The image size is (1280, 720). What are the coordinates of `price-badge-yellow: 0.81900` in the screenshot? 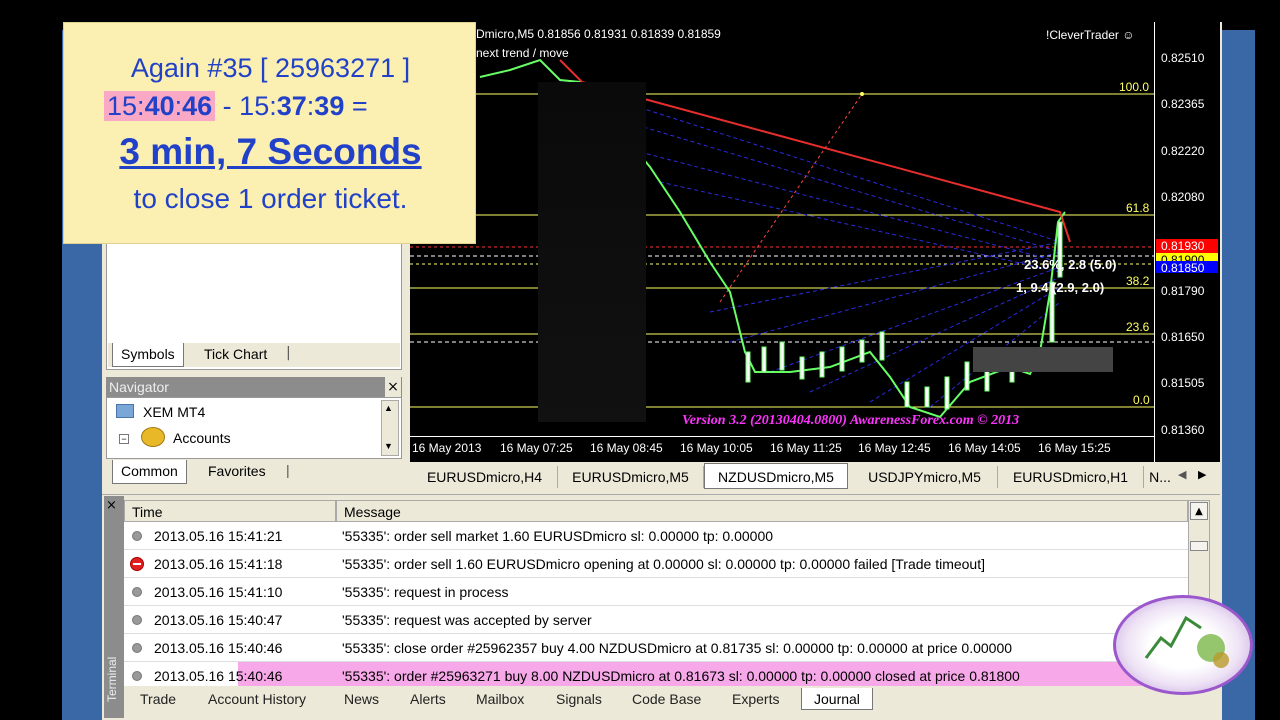 It's located at (1187, 257).